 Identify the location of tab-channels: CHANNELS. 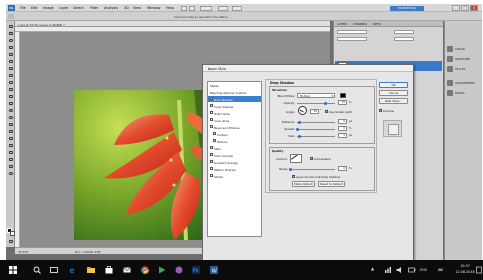
(360, 24).